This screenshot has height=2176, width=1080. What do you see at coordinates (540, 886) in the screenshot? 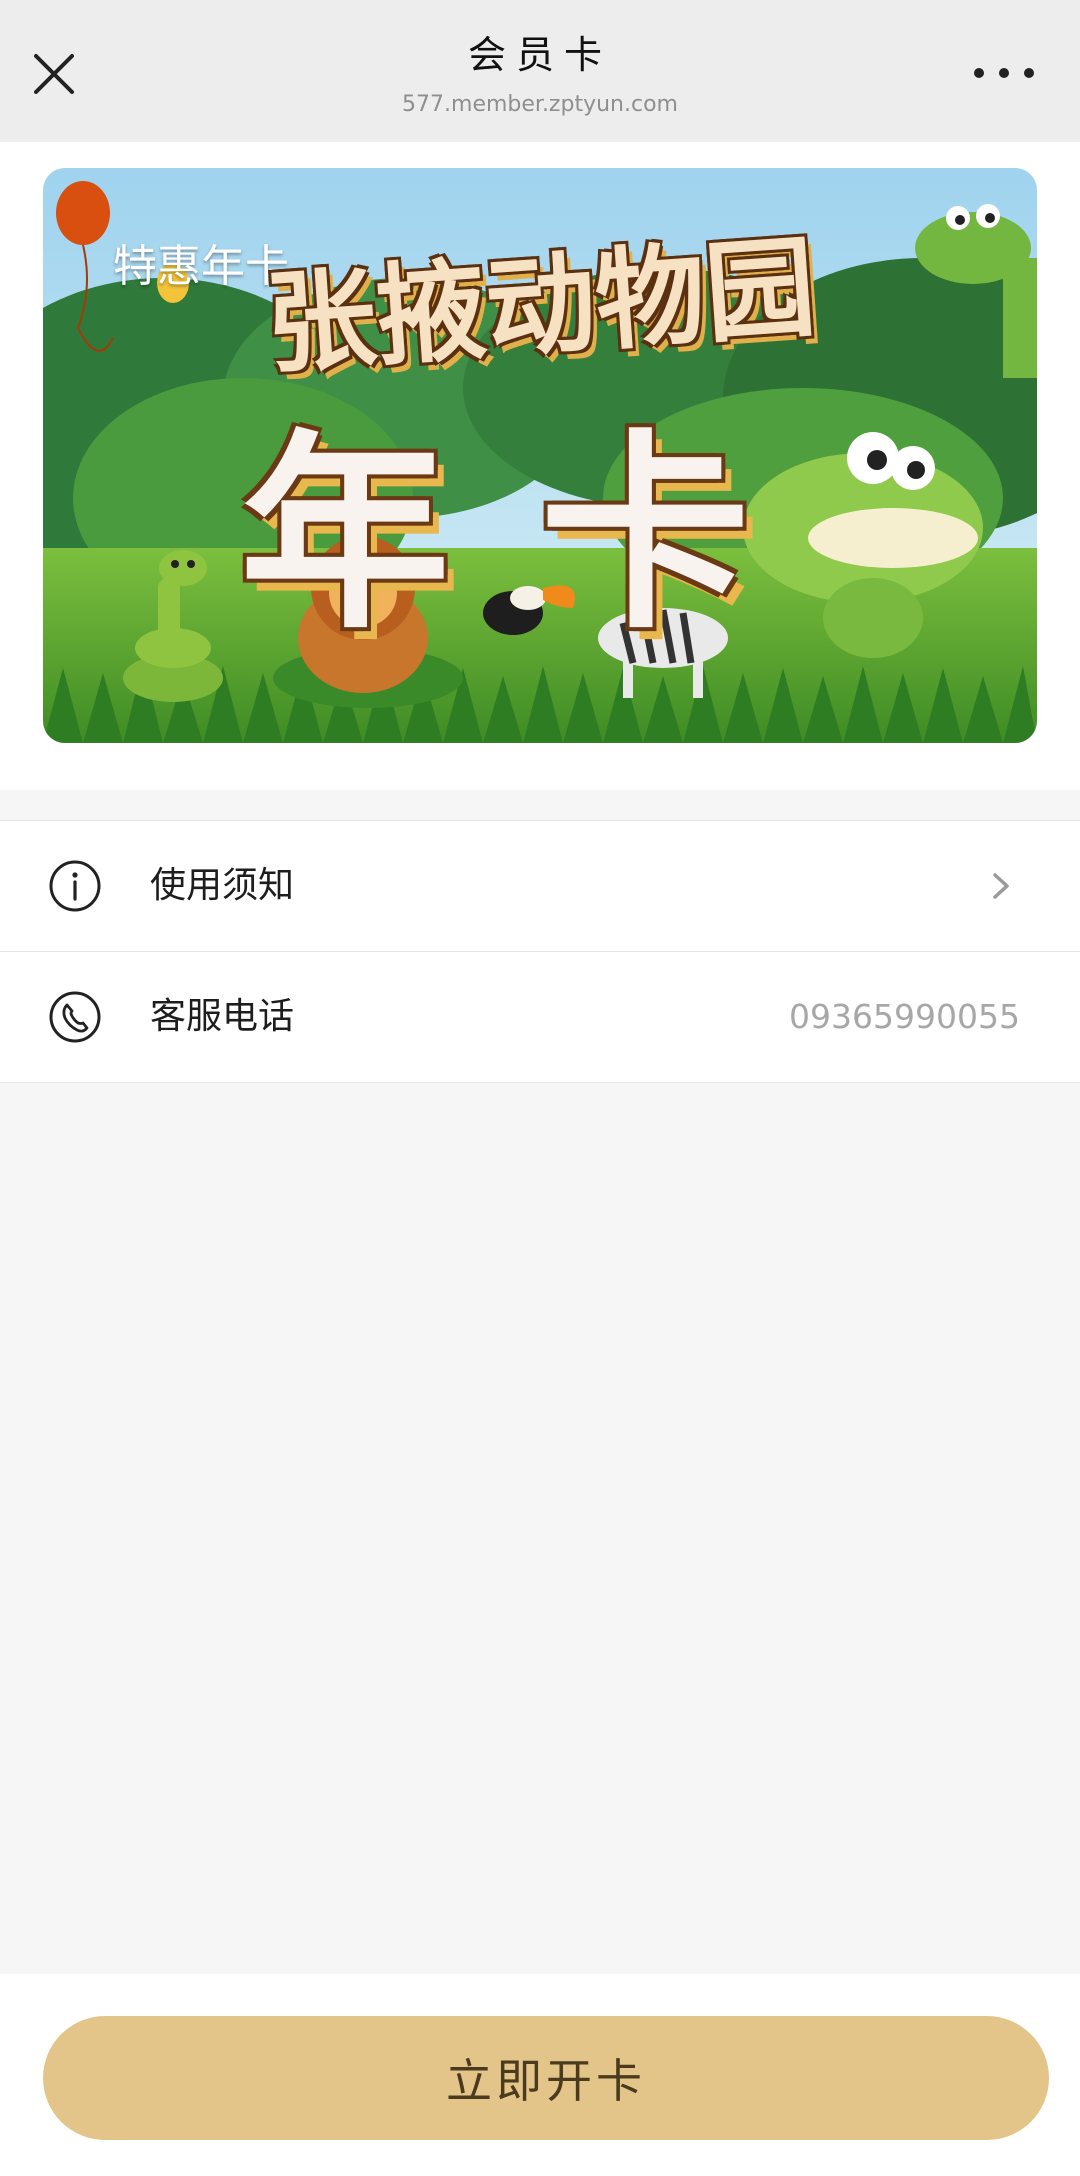
I see `usage-notice-row: 使用须知` at bounding box center [540, 886].